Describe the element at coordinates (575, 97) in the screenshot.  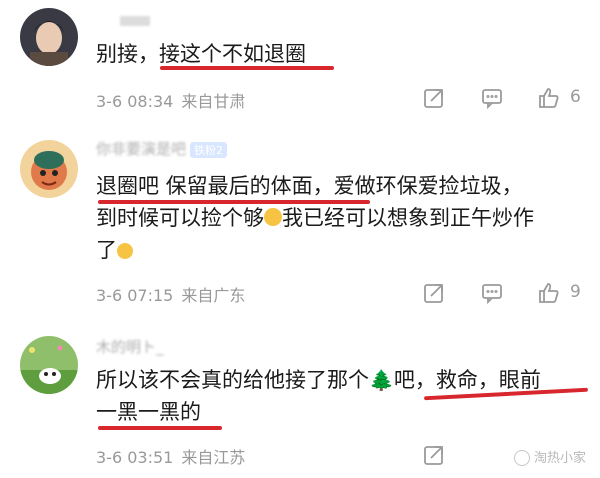
I see `like-count: 6` at that location.